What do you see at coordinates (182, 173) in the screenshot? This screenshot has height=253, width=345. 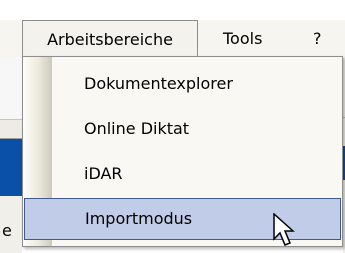 I see `menu-item-idar: iDAR` at bounding box center [182, 173].